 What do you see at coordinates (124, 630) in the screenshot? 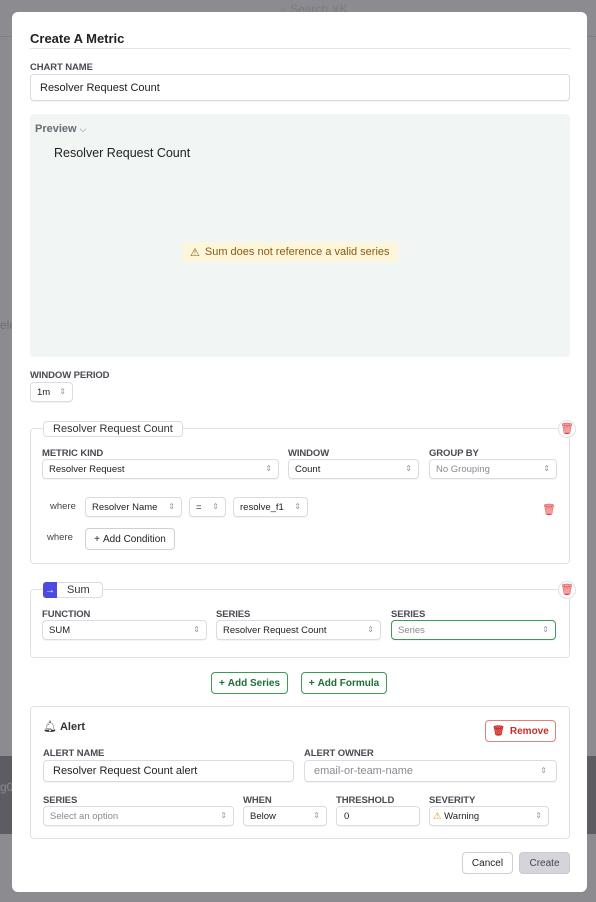
I see `function-select: SUM ⇕` at bounding box center [124, 630].